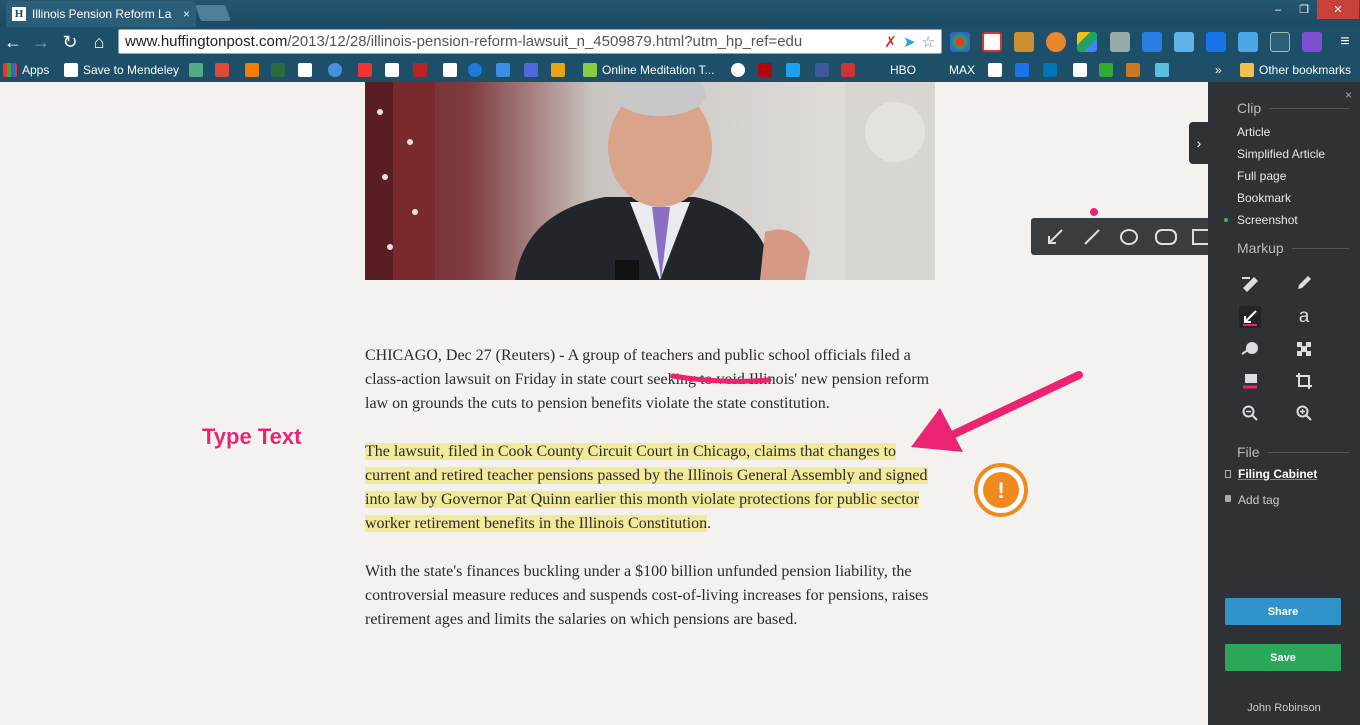 The image size is (1360, 725). Describe the element at coordinates (1304, 381) in the screenshot. I see `crop-tool-icon` at that location.